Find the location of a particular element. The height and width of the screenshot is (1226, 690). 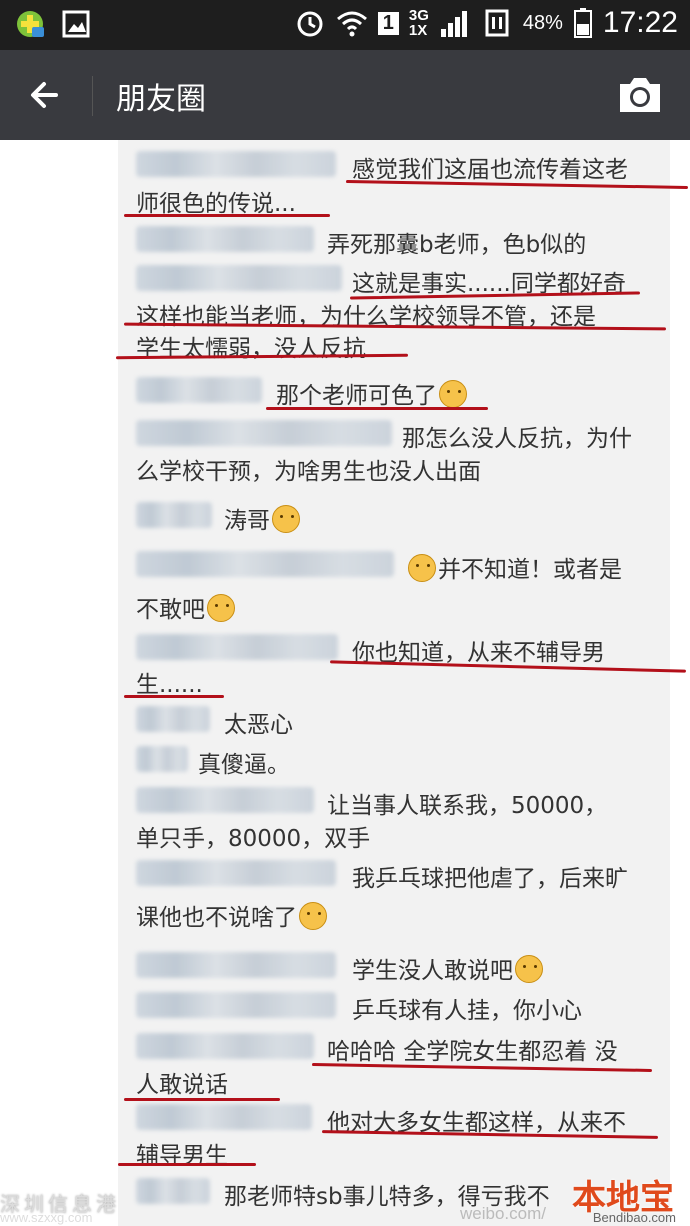

title-divider is located at coordinates (92, 96).